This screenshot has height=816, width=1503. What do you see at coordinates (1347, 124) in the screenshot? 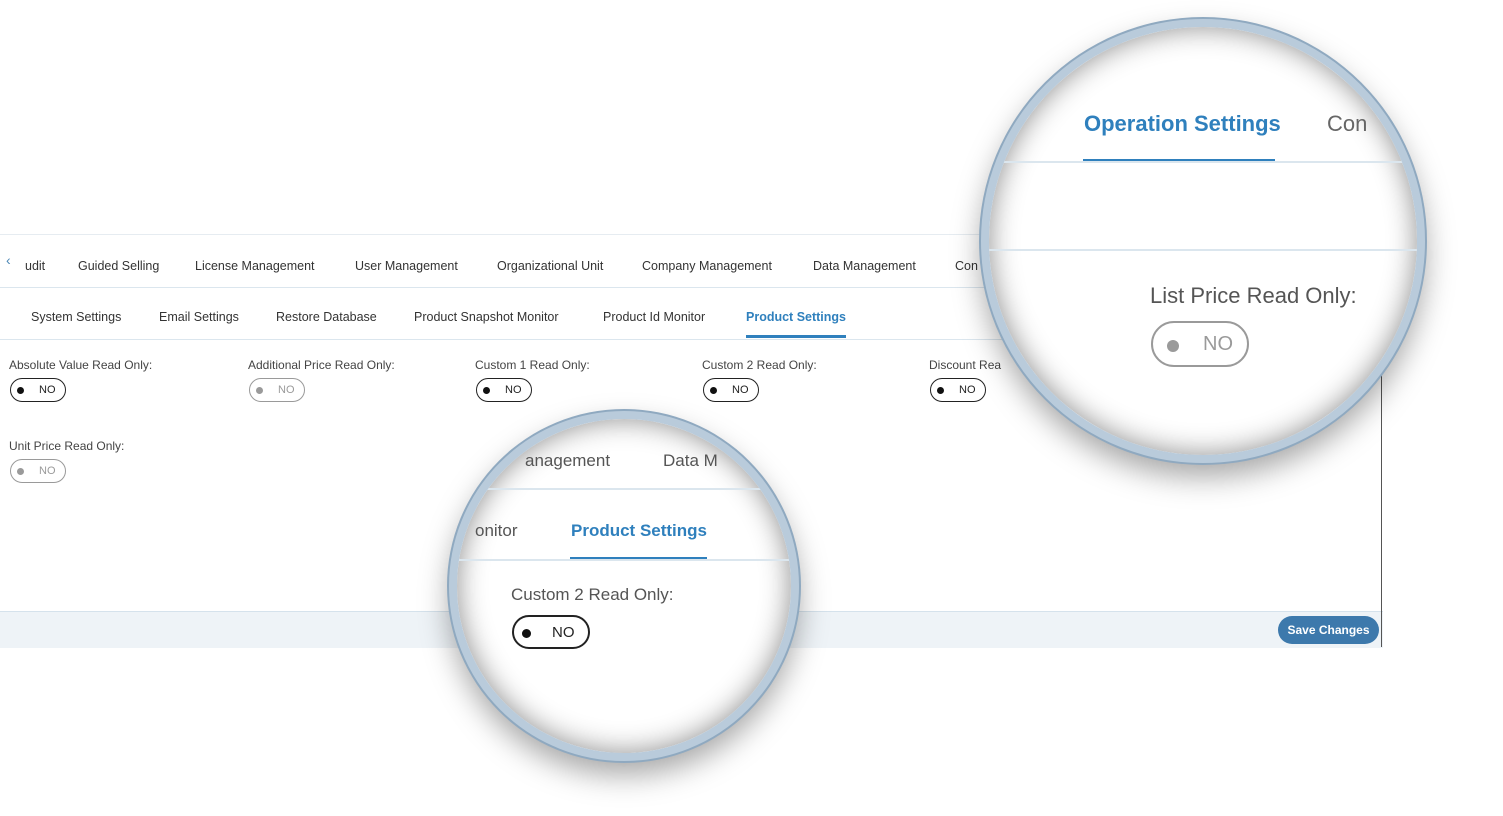
I see `zoom-tab-con: Con` at bounding box center [1347, 124].